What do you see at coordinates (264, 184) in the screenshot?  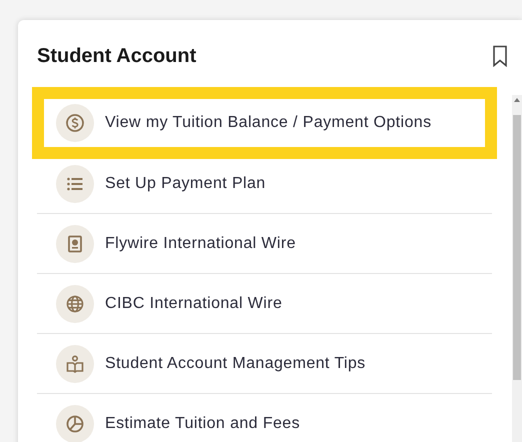 I see `menu-item: Set Up Payment Plan` at bounding box center [264, 184].